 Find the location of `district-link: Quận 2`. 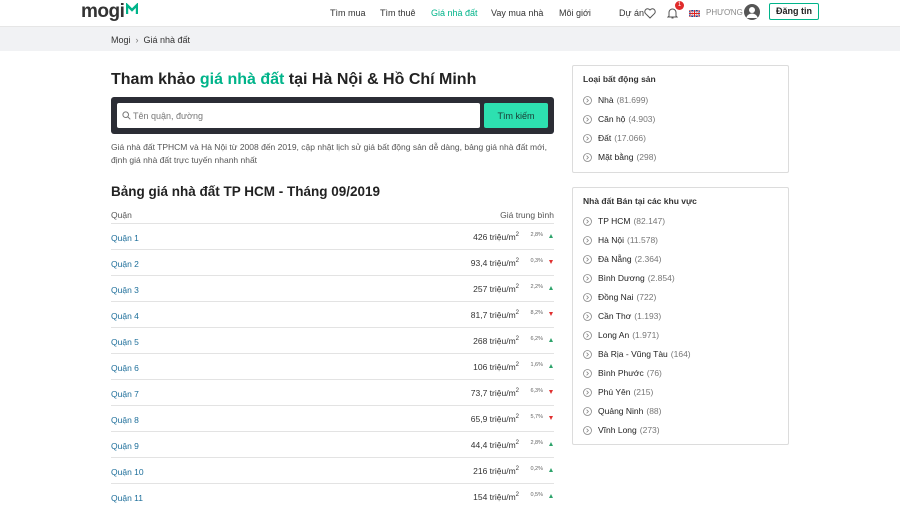

district-link: Quận 2 is located at coordinates (125, 264).